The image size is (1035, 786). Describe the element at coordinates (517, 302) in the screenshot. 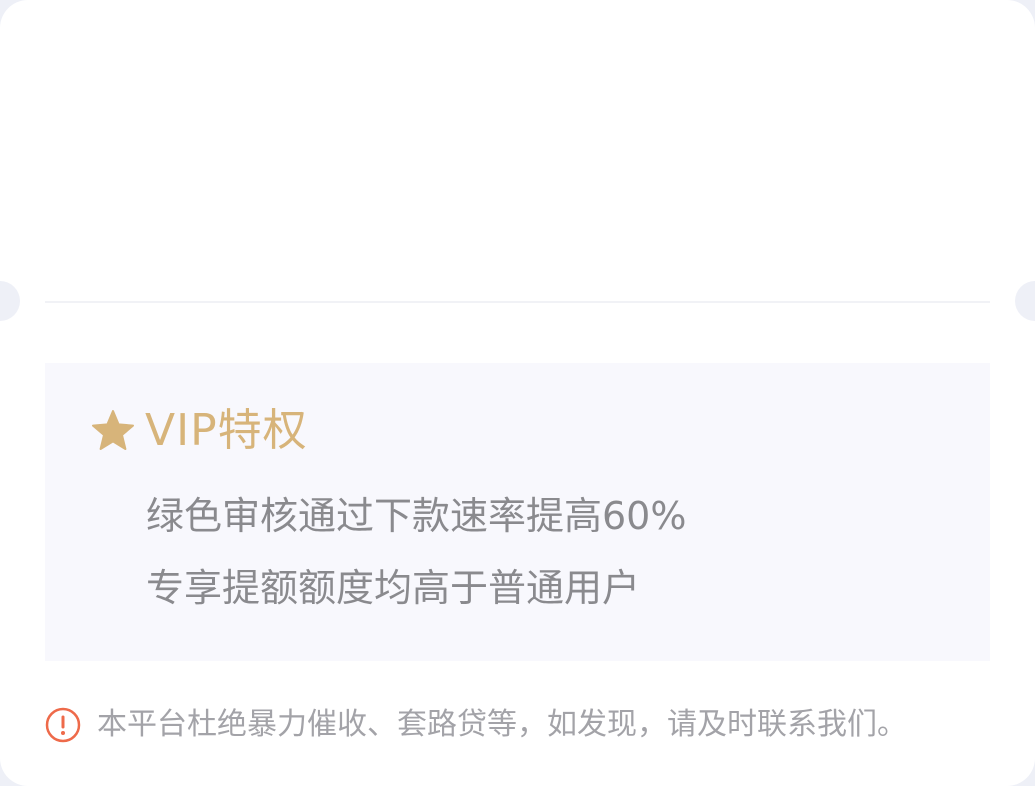

I see `card-divider` at that location.